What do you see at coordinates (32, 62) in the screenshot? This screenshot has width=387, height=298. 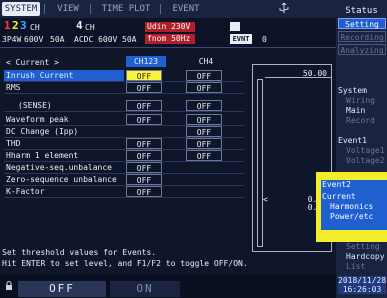 I see `section-label: < Current >` at bounding box center [32, 62].